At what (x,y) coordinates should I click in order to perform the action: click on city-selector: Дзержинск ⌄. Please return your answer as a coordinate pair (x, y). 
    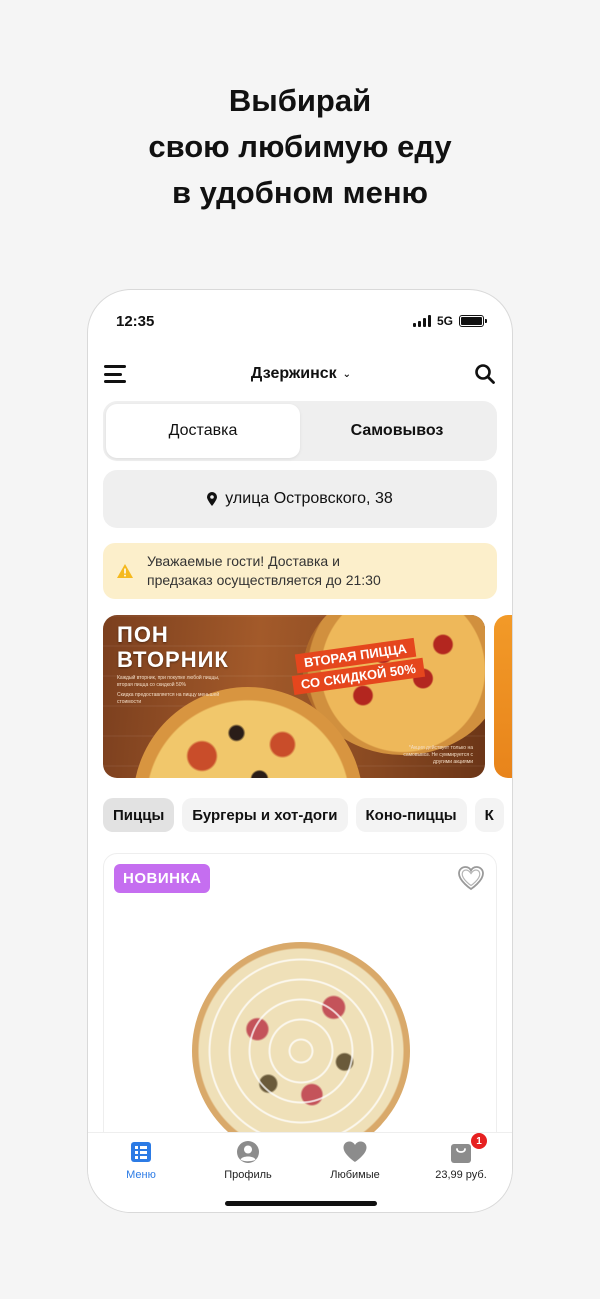
    Looking at the image, I should click on (301, 374).